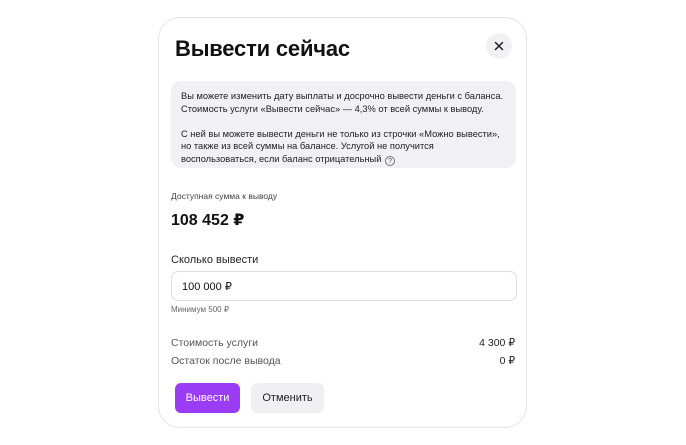 This screenshot has width=686, height=445. Describe the element at coordinates (287, 398) in the screenshot. I see `cancel-button: Отменить` at that location.